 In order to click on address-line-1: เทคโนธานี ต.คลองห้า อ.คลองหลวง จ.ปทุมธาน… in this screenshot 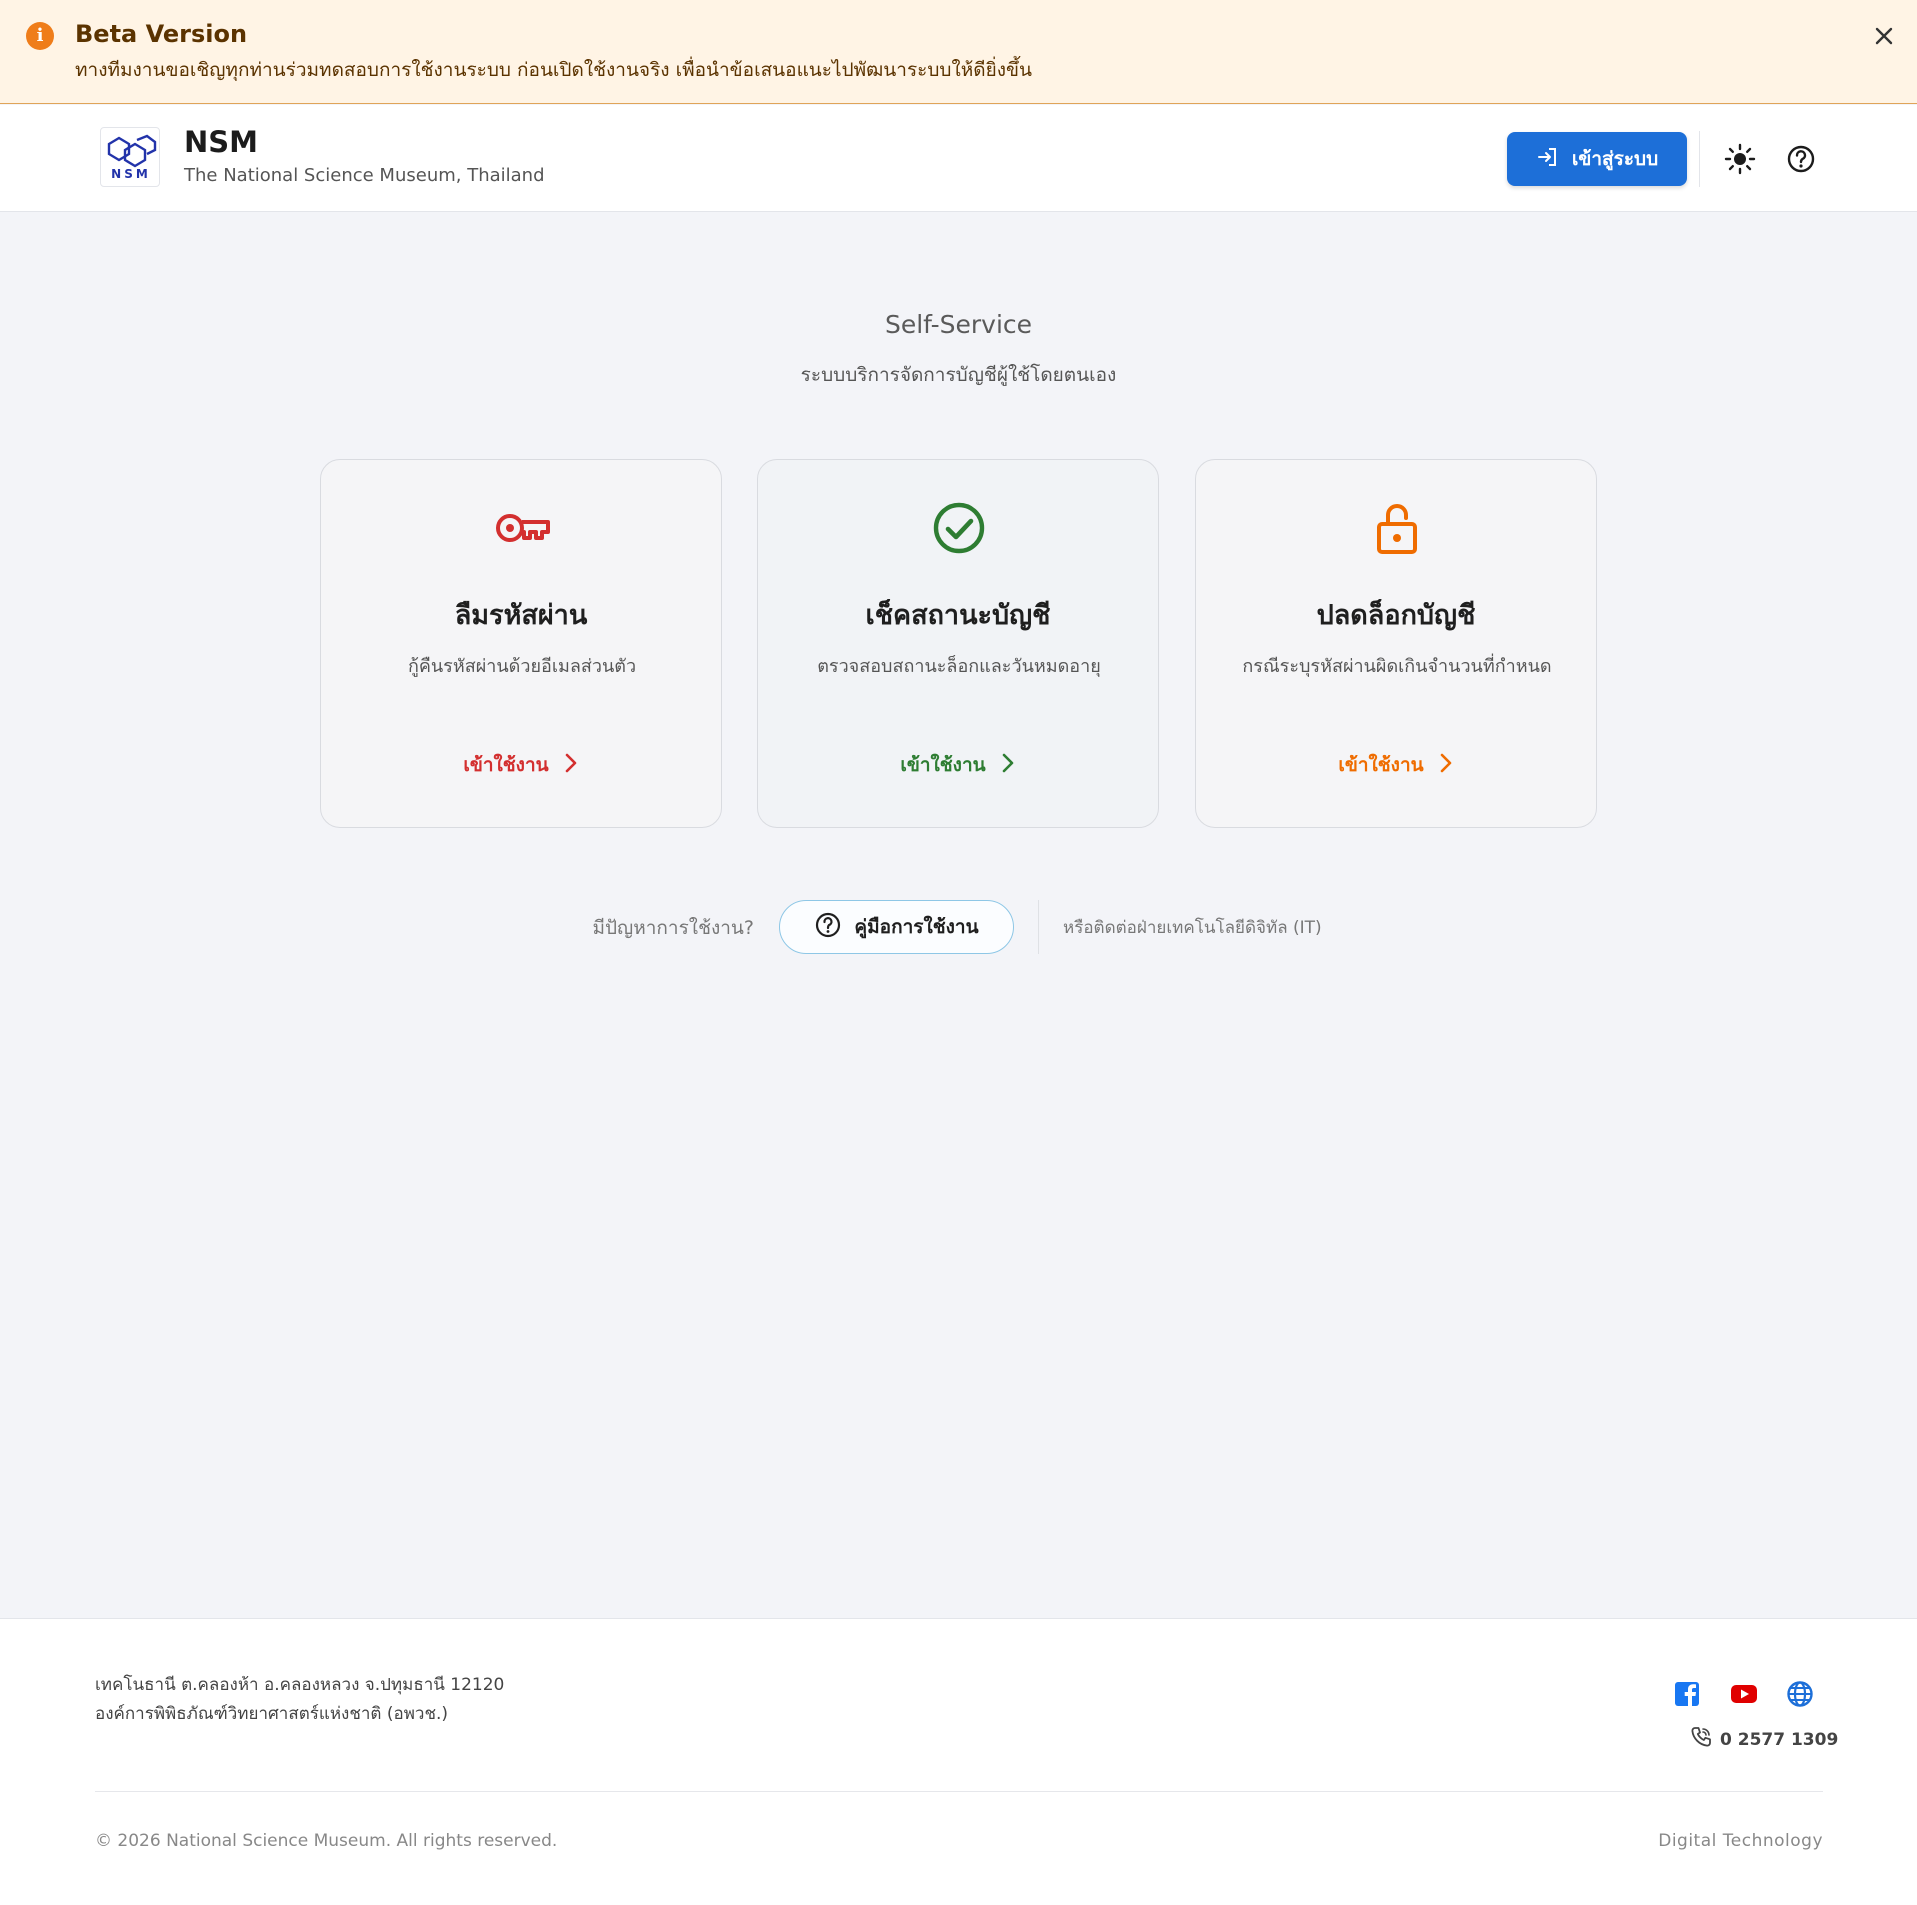, I will do `click(300, 1685)`.